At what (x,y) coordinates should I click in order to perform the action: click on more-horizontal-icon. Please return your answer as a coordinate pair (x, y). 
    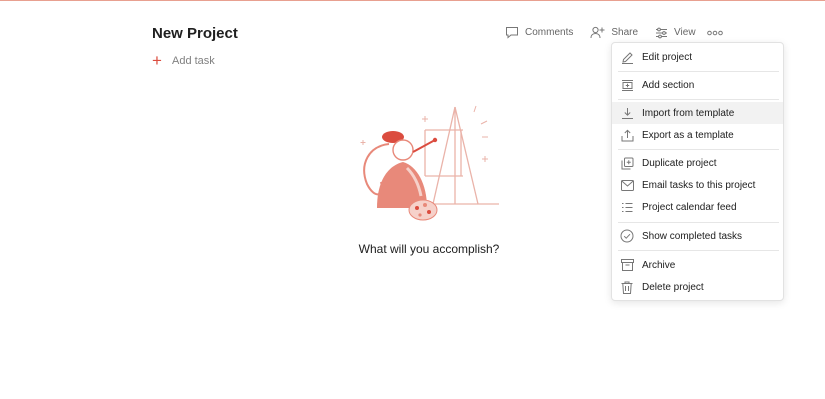
    Looking at the image, I should click on (714, 32).